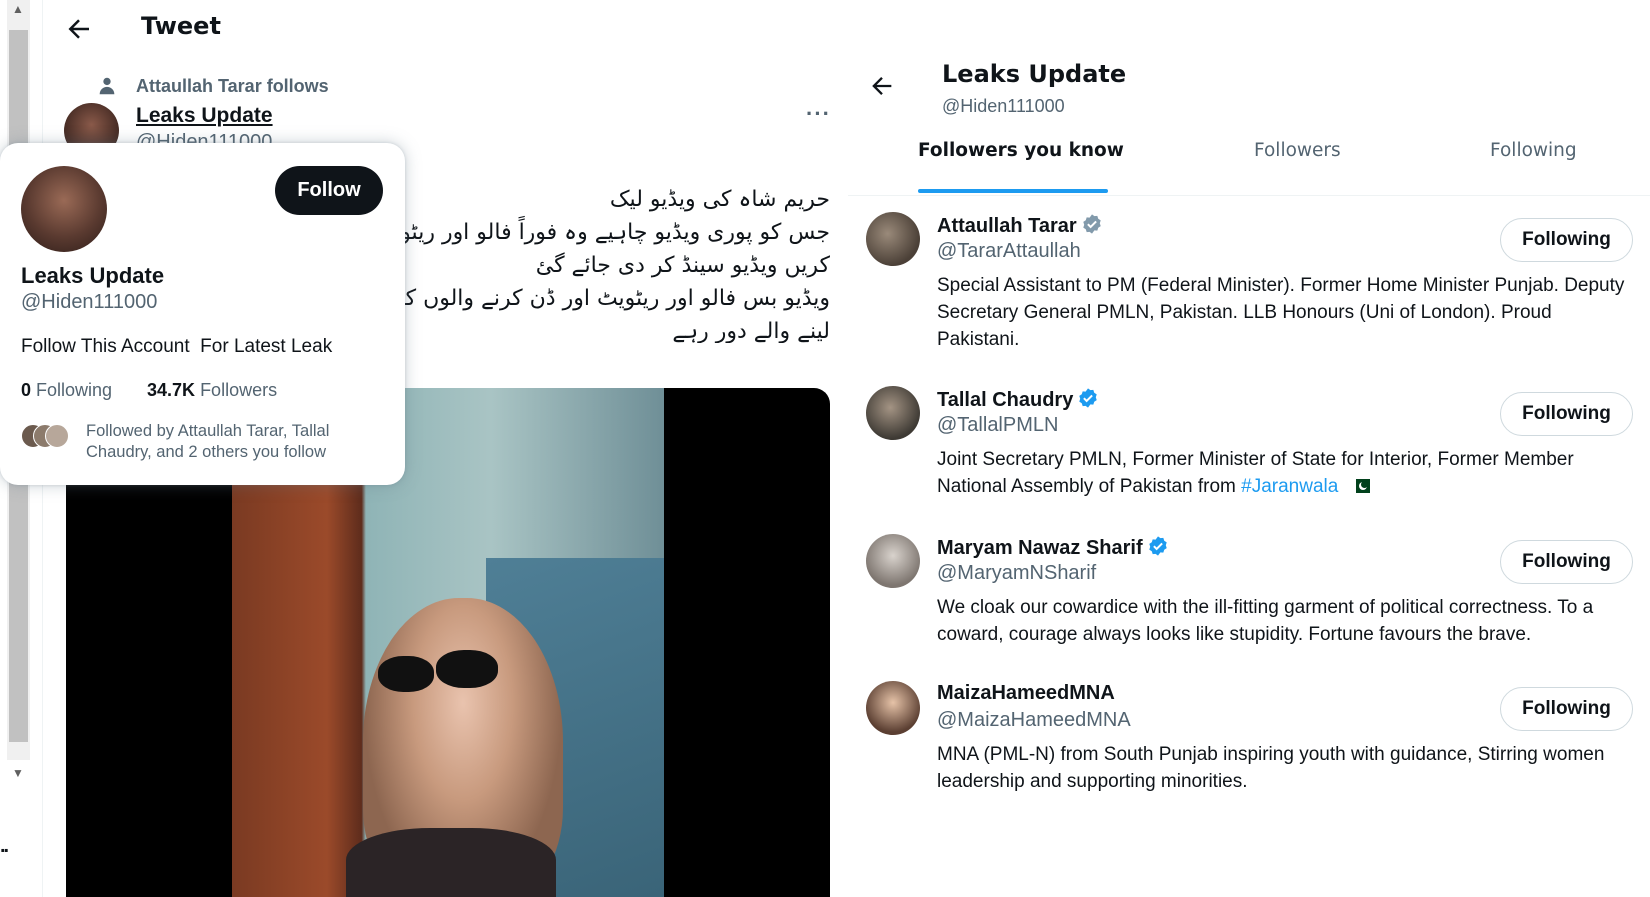 This screenshot has width=1650, height=897. What do you see at coordinates (818, 114) in the screenshot?
I see `more-options-icon: ···` at bounding box center [818, 114].